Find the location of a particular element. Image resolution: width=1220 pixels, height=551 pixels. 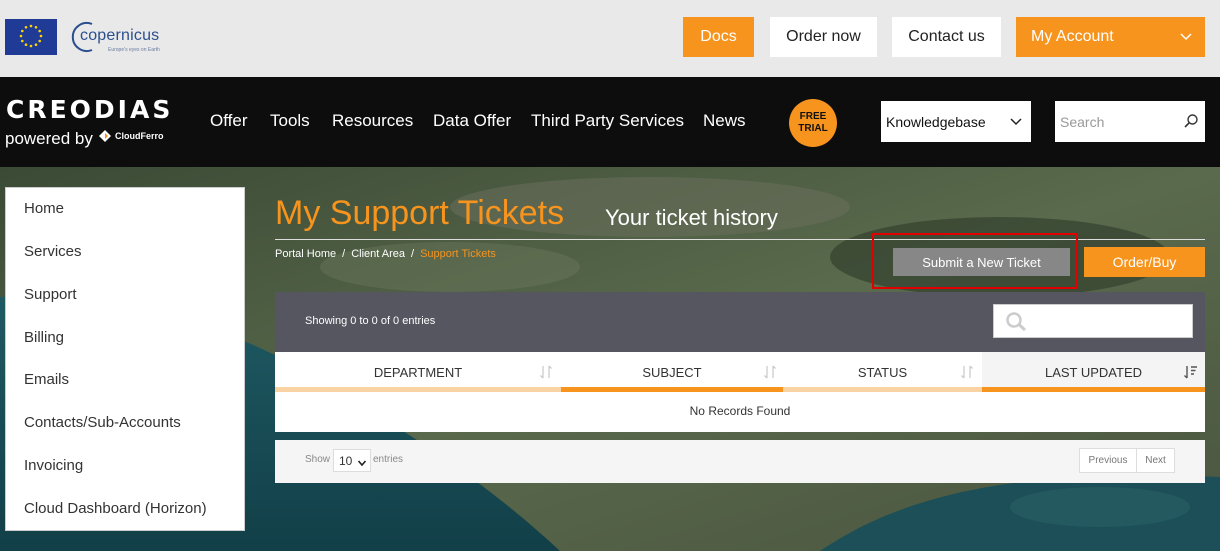

next-page-button: Next is located at coordinates (1155, 460).